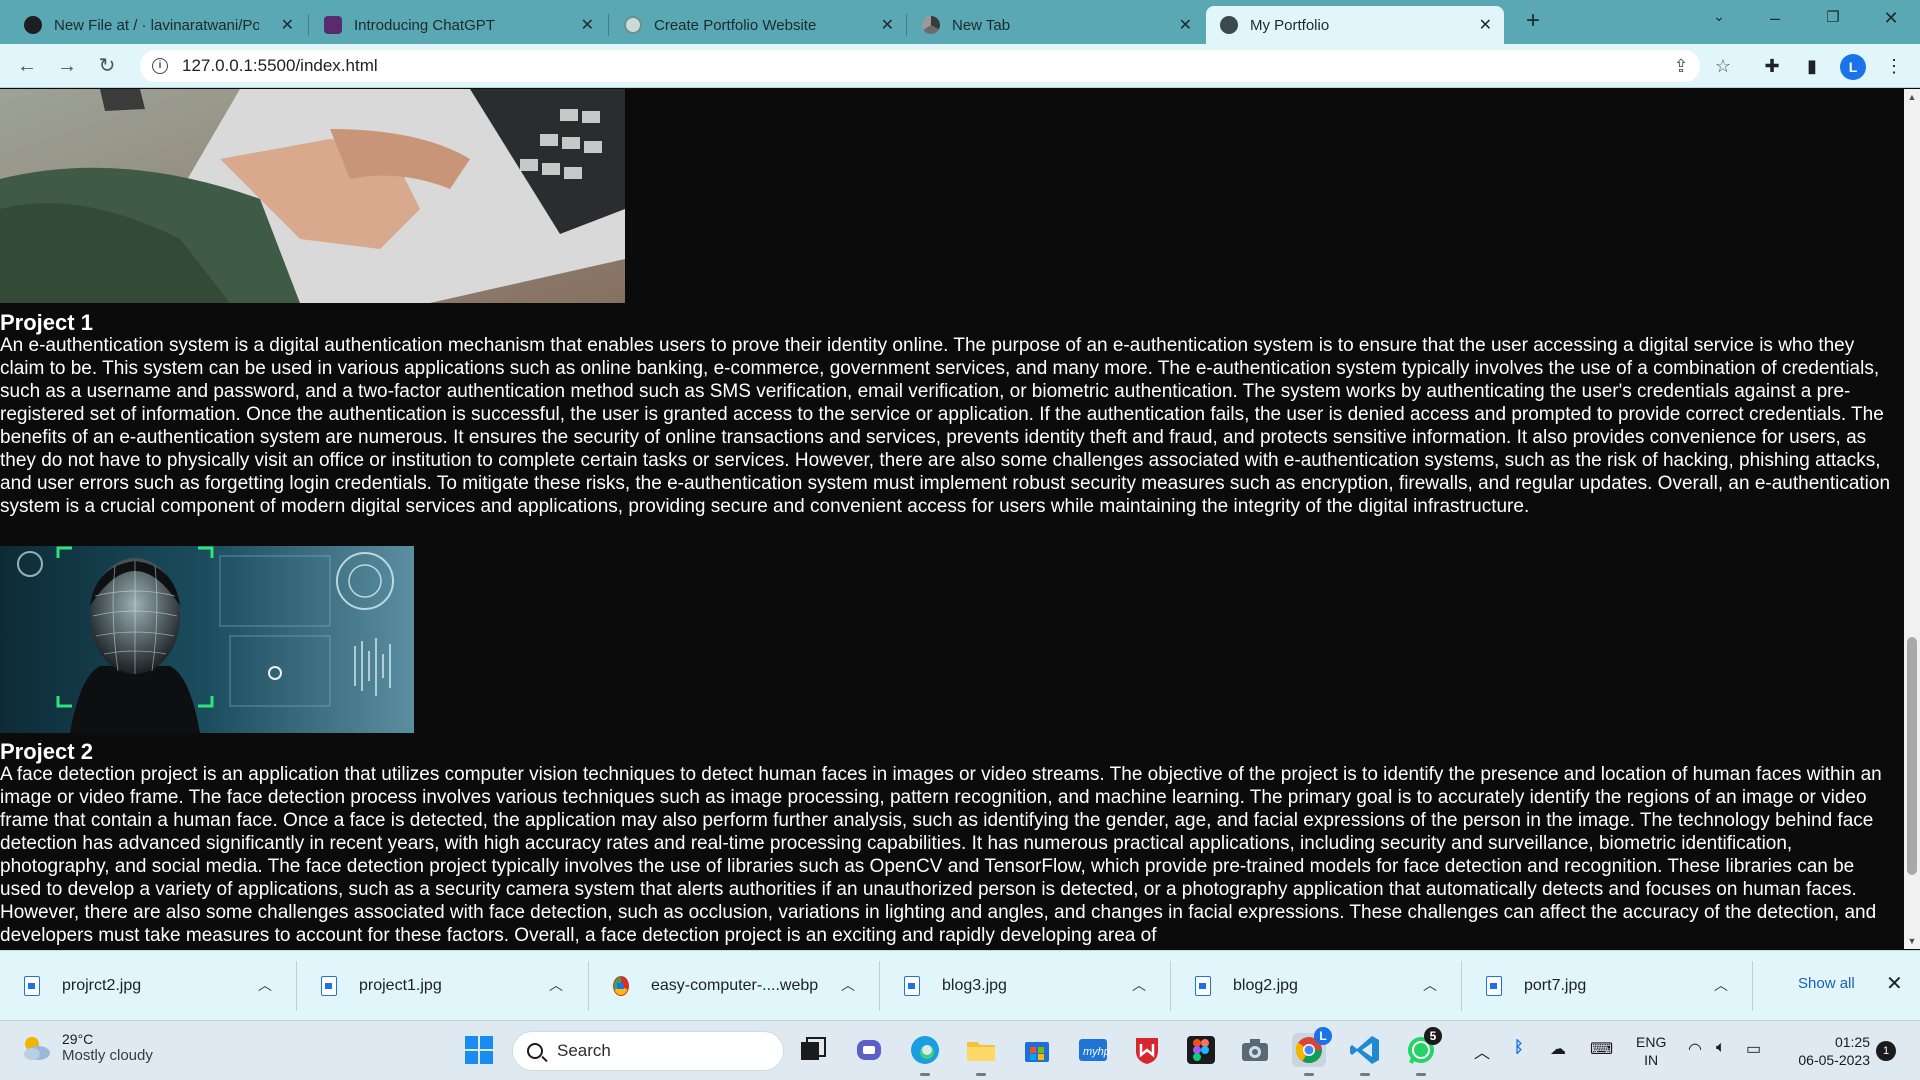 The width and height of the screenshot is (1920, 1080). What do you see at coordinates (648, 1051) in the screenshot?
I see `taskbar-search: Search` at bounding box center [648, 1051].